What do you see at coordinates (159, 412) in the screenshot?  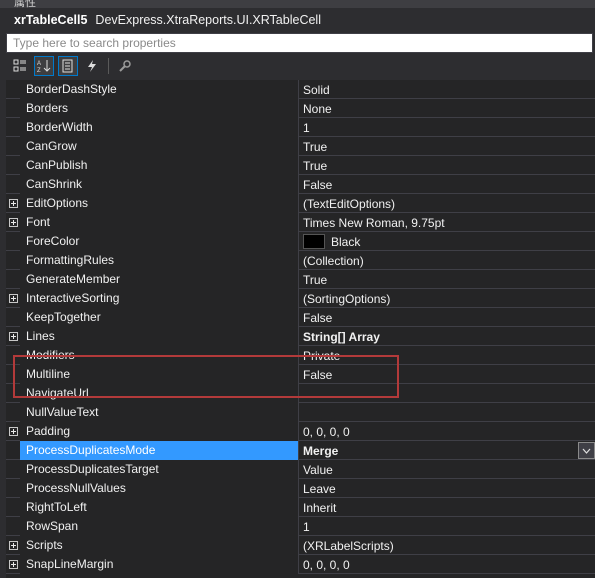 I see `property-name: NullValueText` at bounding box center [159, 412].